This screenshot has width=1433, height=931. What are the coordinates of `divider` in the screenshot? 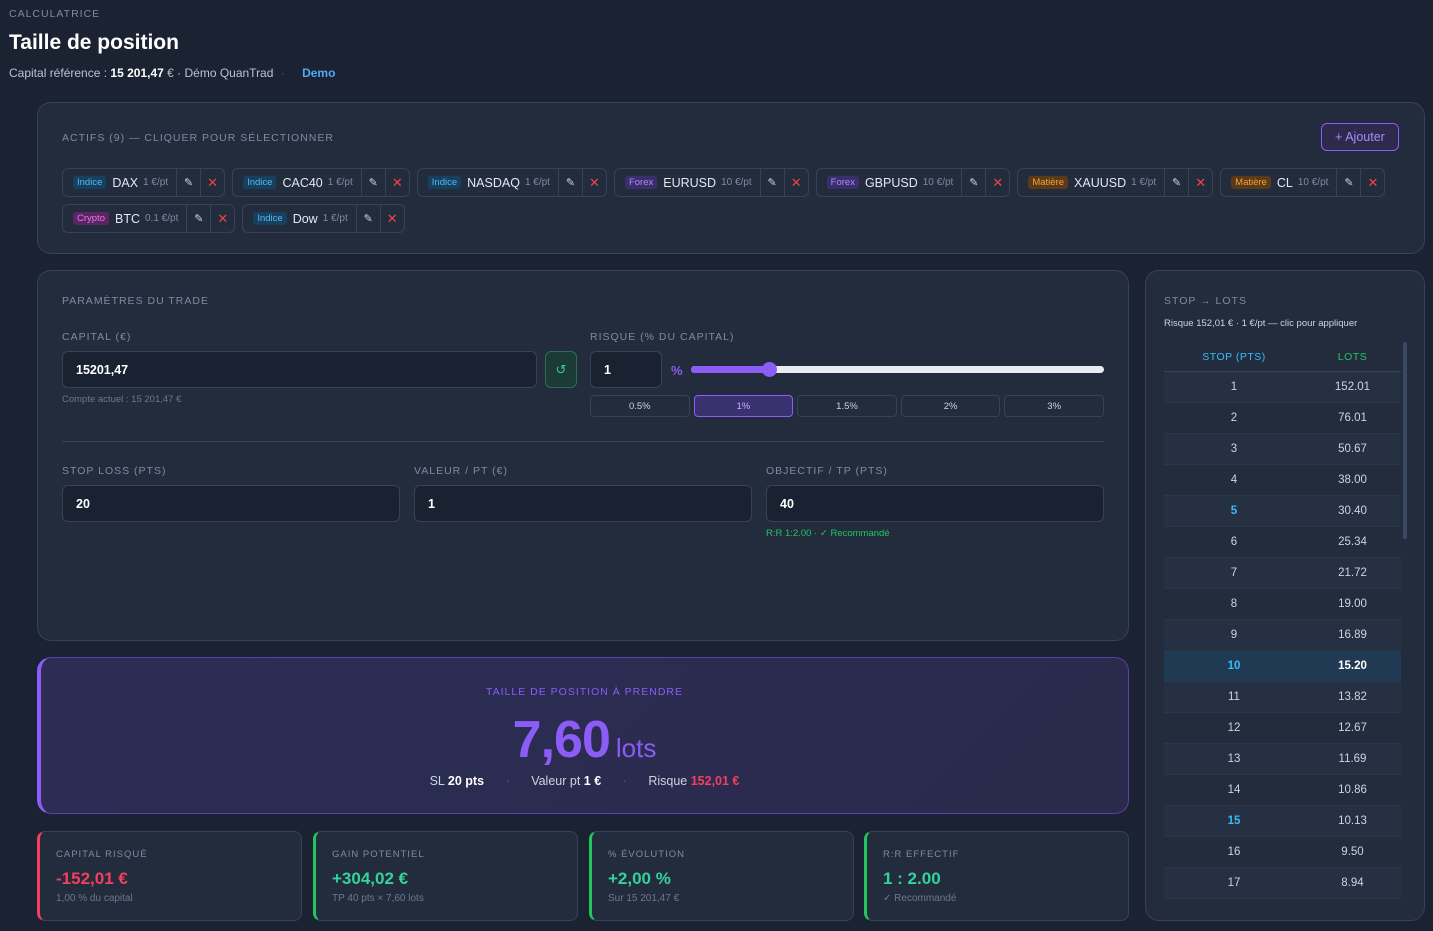 It's located at (583, 441).